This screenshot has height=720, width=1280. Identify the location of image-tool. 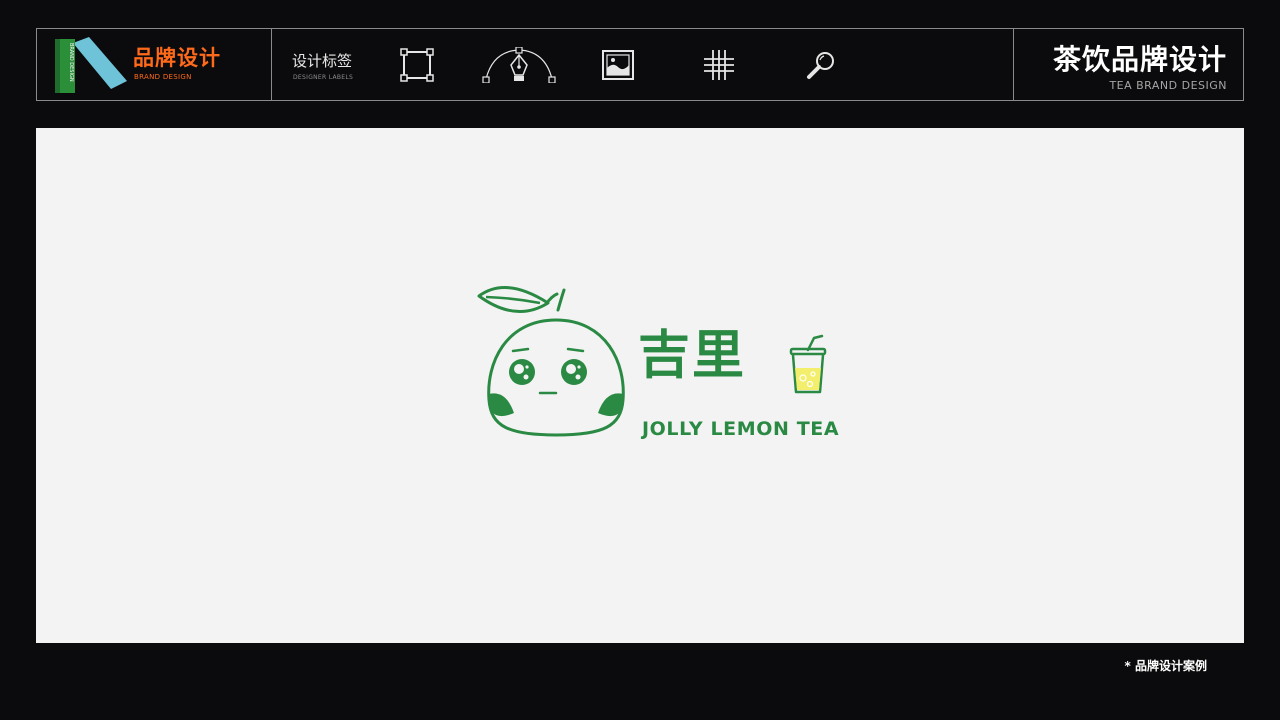
(618, 65).